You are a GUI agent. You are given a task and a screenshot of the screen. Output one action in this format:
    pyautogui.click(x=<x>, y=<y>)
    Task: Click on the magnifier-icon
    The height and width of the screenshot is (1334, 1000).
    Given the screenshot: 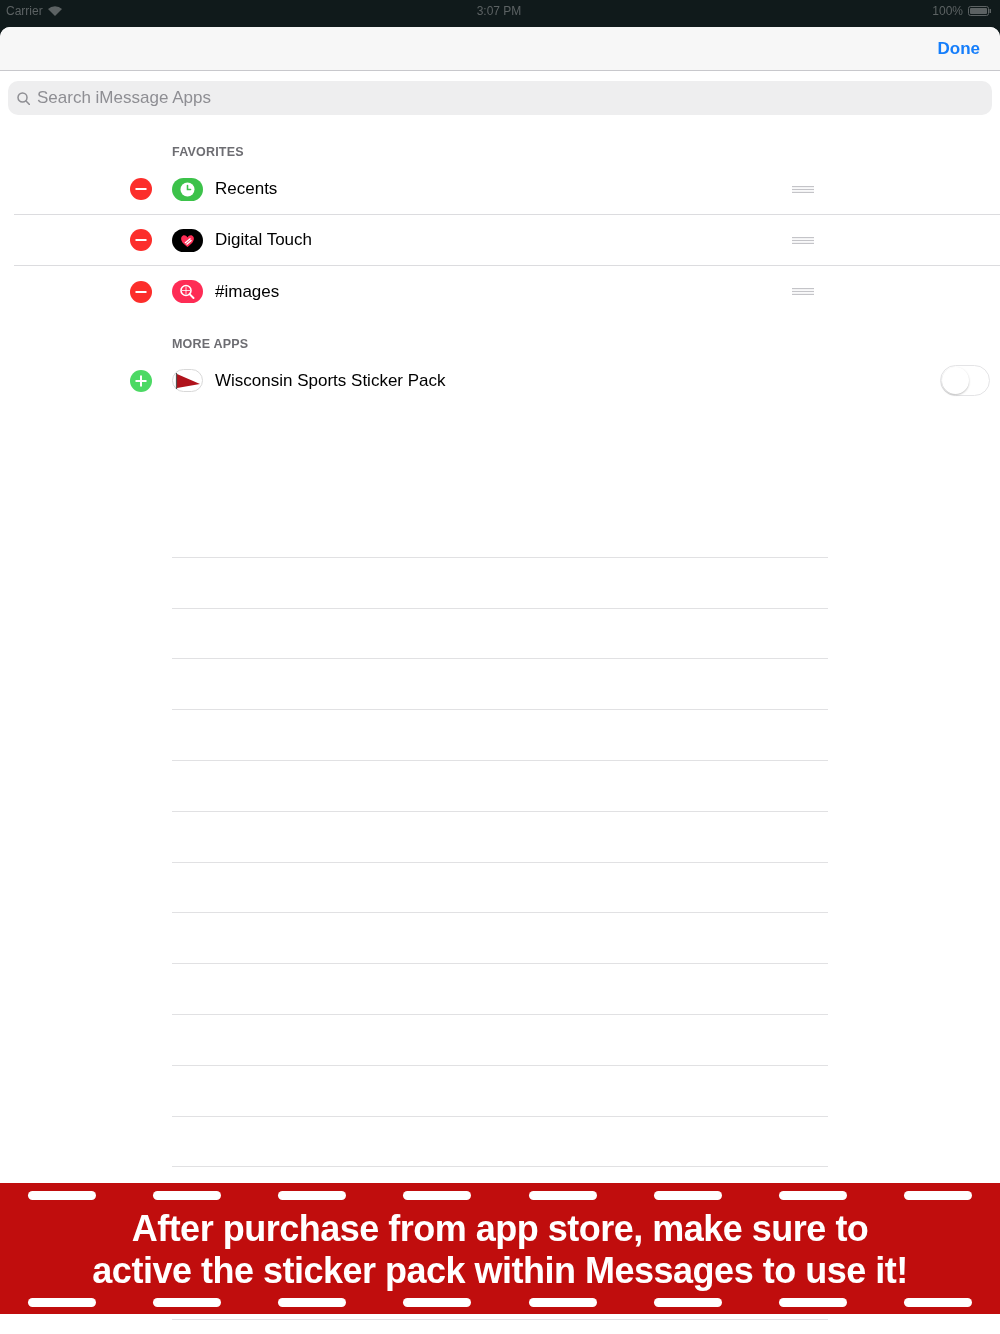 What is the action you would take?
    pyautogui.click(x=187, y=291)
    